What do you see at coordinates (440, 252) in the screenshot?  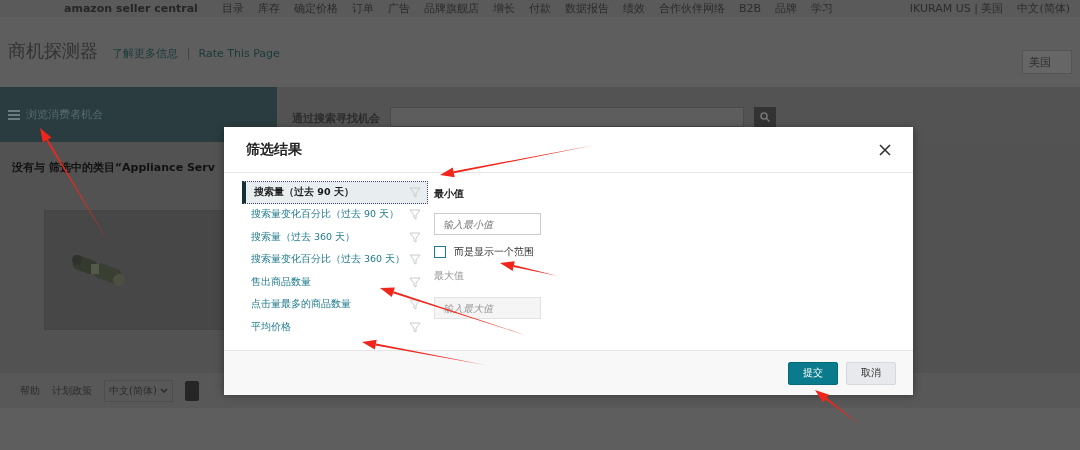 I see `range-checkbox` at bounding box center [440, 252].